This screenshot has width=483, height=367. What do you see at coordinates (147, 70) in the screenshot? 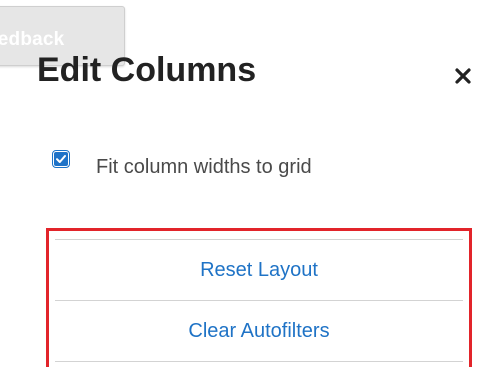
I see `dialog-title: Edit Columns` at bounding box center [147, 70].